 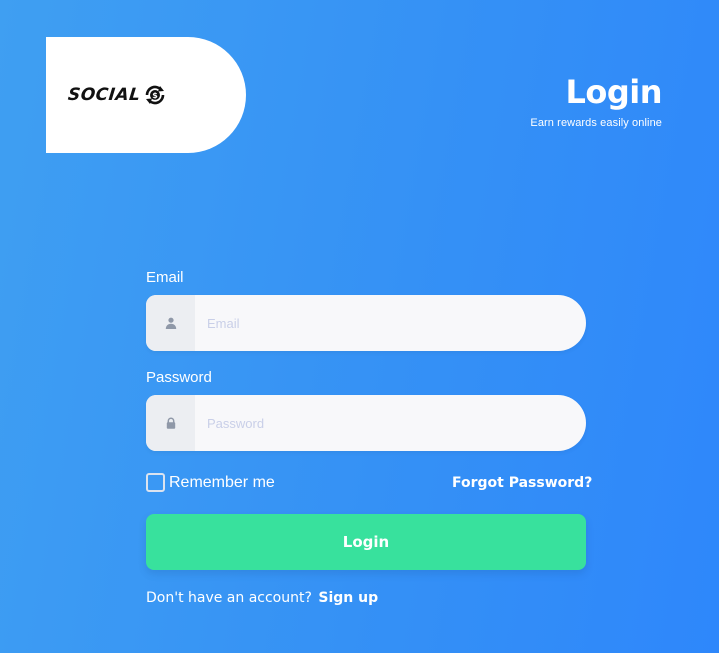 I want to click on signup-row: Don't have an account? Sign up, so click(x=366, y=598).